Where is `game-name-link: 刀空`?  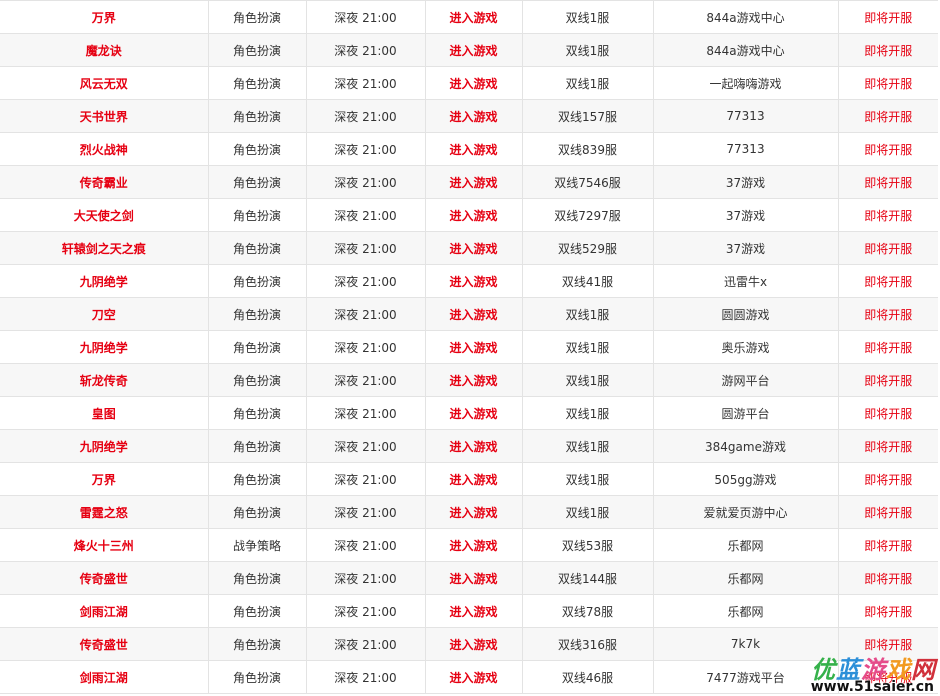
game-name-link: 刀空 is located at coordinates (104, 315).